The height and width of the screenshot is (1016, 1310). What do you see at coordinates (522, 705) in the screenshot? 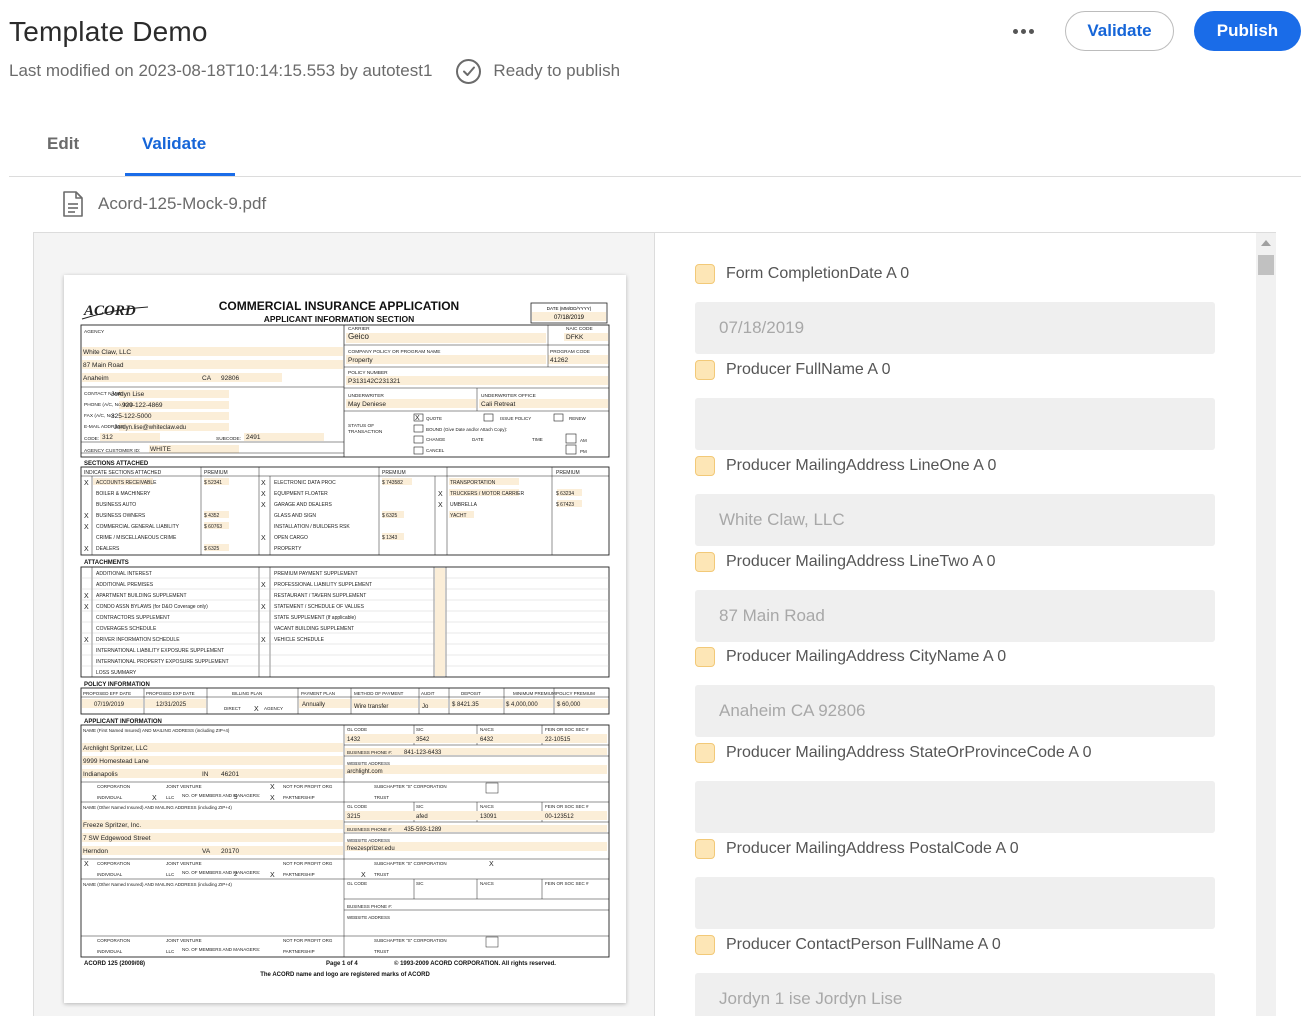
I see `svg-text: $ 4,000,000` at bounding box center [522, 705].